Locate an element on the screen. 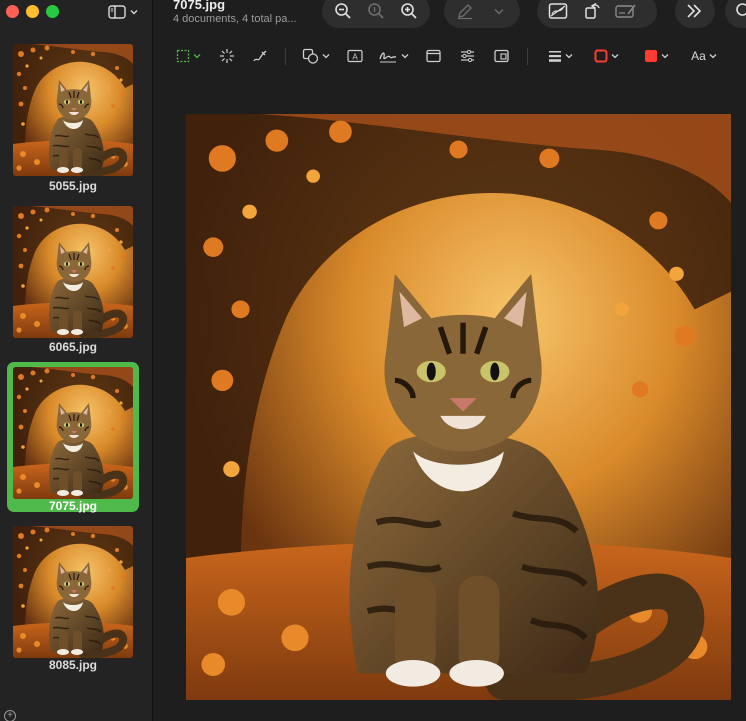  sliders-icon is located at coordinates (467, 56).